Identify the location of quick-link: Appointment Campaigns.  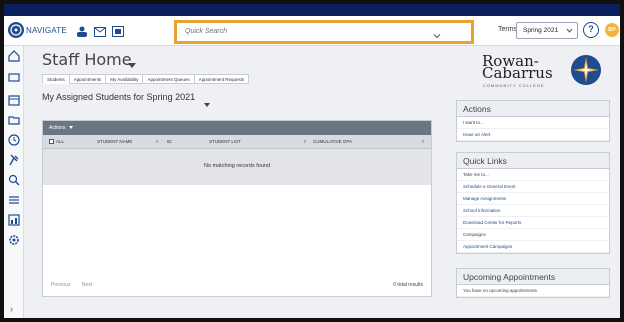
(533, 247).